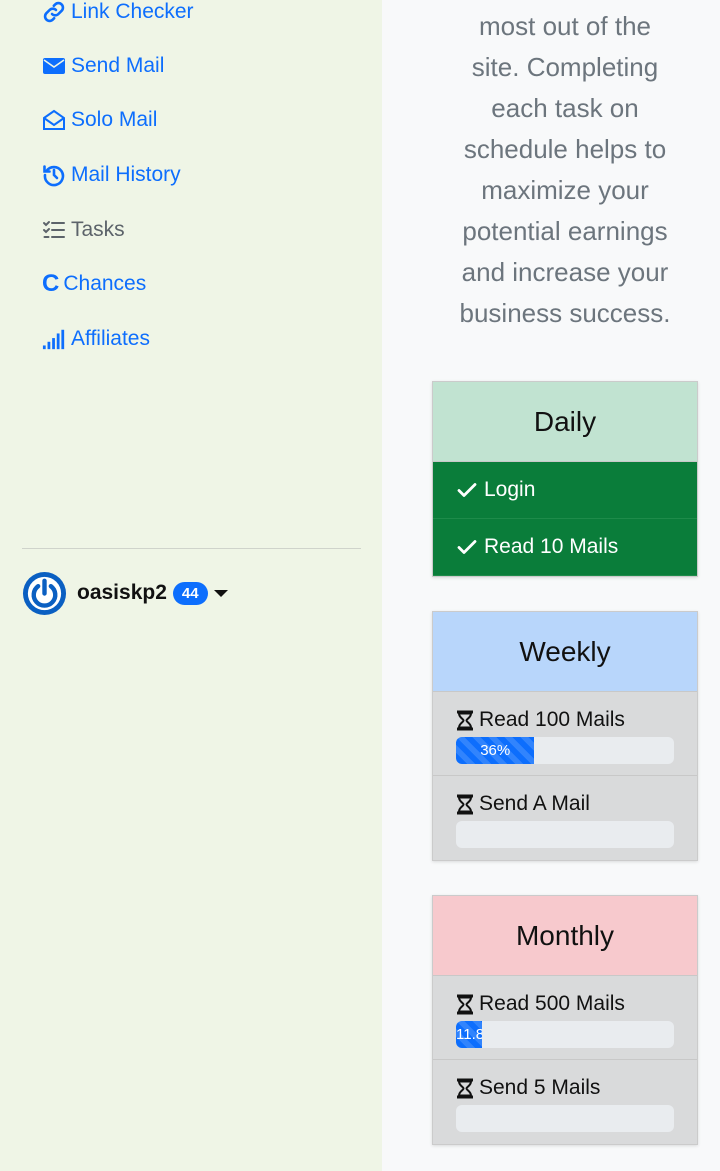  Describe the element at coordinates (126, 174) in the screenshot. I see `sidebar-item-label: Mail History` at that location.